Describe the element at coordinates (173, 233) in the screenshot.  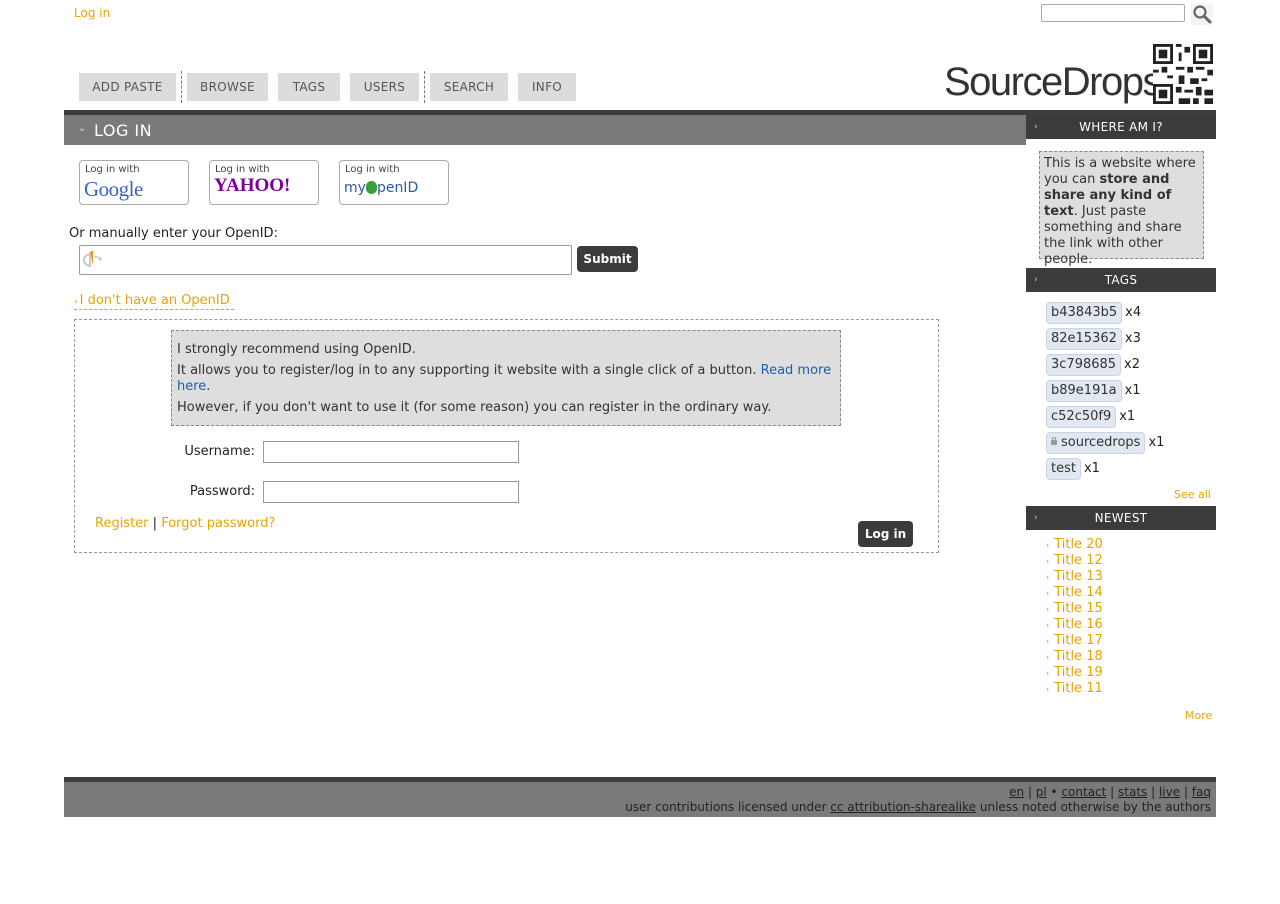
I see `openid-label: Or manually enter your OpenID:` at that location.